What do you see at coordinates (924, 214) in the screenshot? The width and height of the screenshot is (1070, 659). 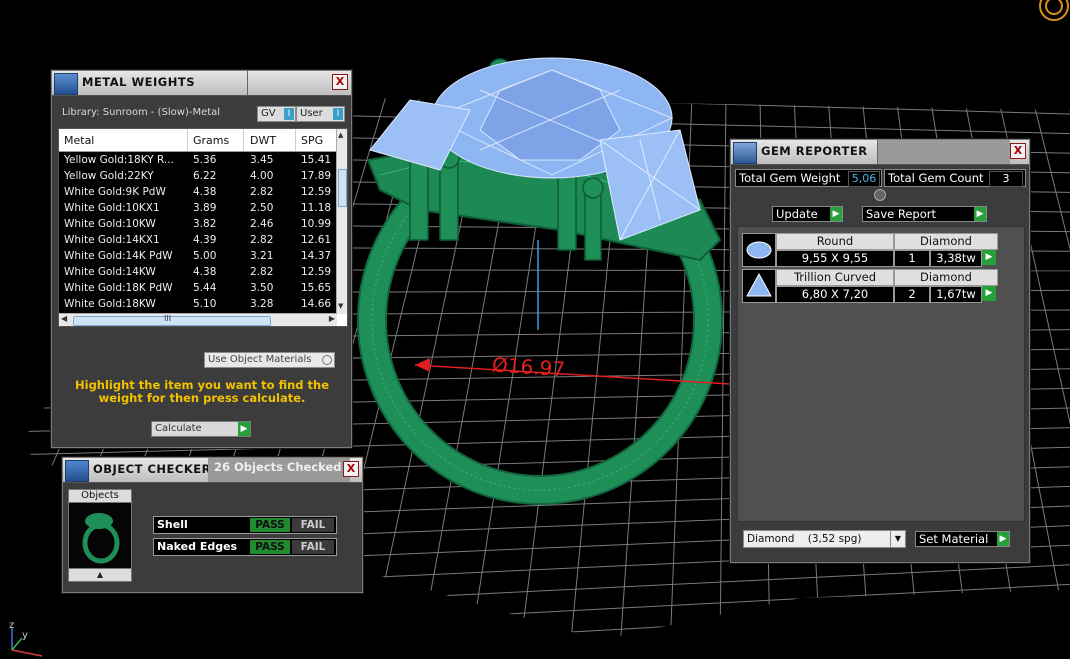 I see `save-report-button: Save Report ▶` at bounding box center [924, 214].